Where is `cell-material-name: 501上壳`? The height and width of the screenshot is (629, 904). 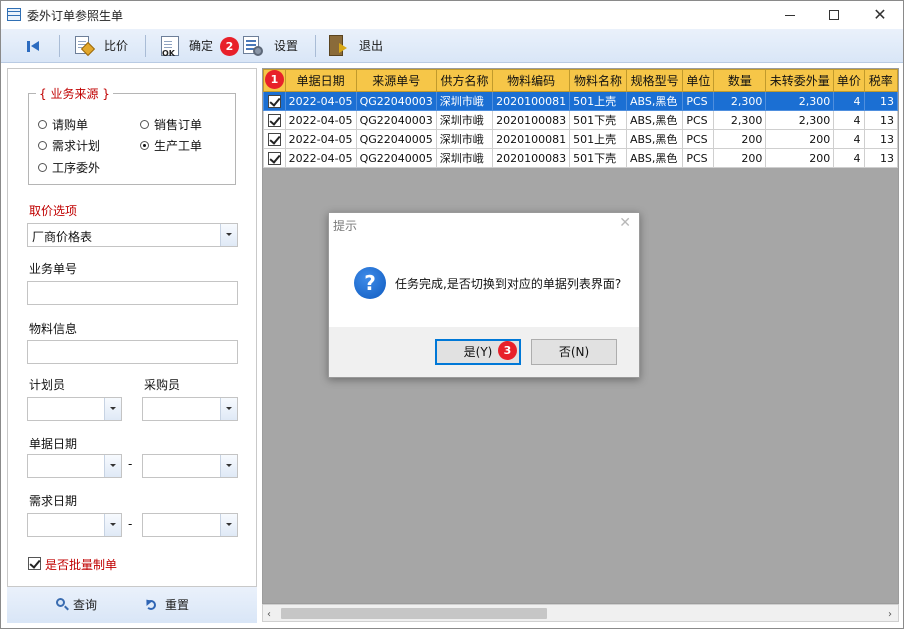 cell-material-name: 501上壳 is located at coordinates (598, 101).